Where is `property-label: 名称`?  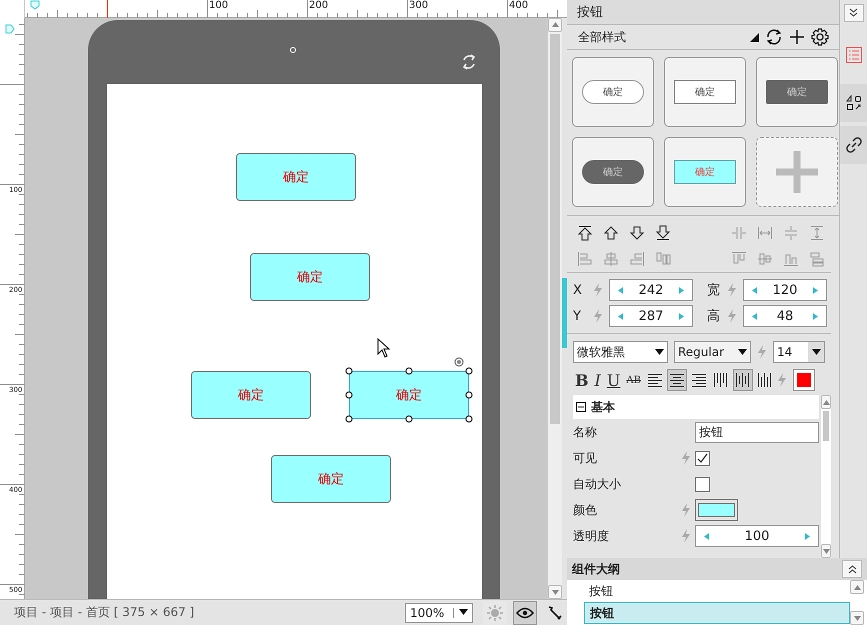 property-label: 名称 is located at coordinates (585, 432).